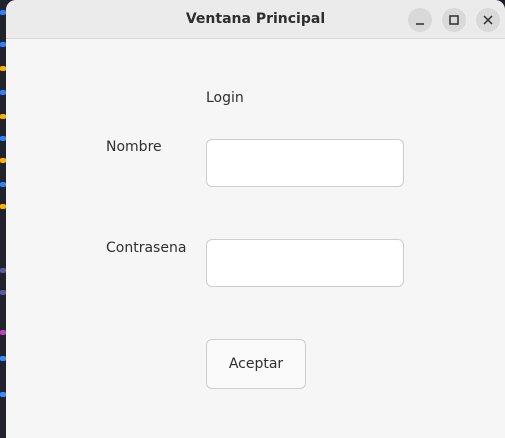  What do you see at coordinates (225, 98) in the screenshot?
I see `login-heading: Login` at bounding box center [225, 98].